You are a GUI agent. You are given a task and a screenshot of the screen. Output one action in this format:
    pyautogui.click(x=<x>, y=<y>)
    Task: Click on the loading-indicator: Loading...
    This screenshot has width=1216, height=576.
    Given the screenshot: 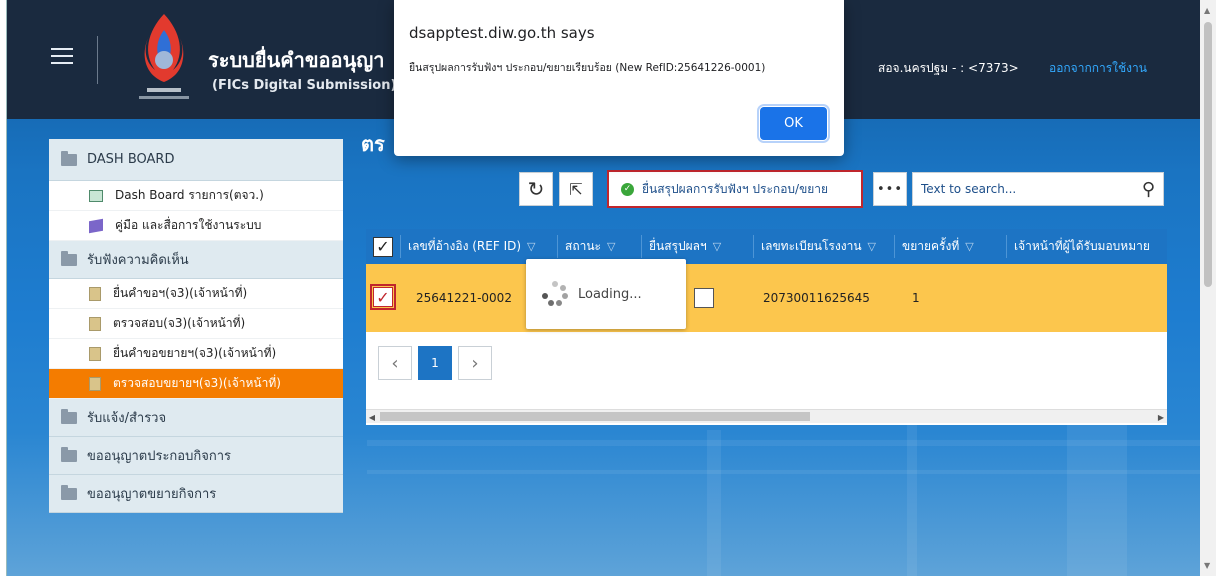 What is the action you would take?
    pyautogui.click(x=606, y=294)
    